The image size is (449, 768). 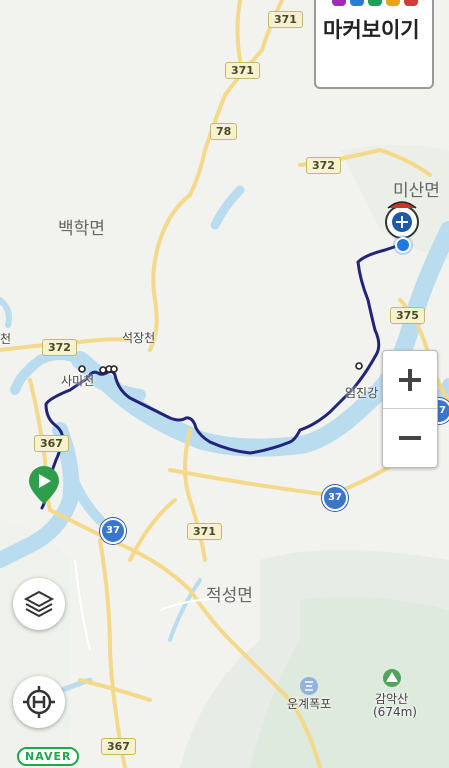 I want to click on marker-toggle-label: 마커보이기, so click(x=371, y=30).